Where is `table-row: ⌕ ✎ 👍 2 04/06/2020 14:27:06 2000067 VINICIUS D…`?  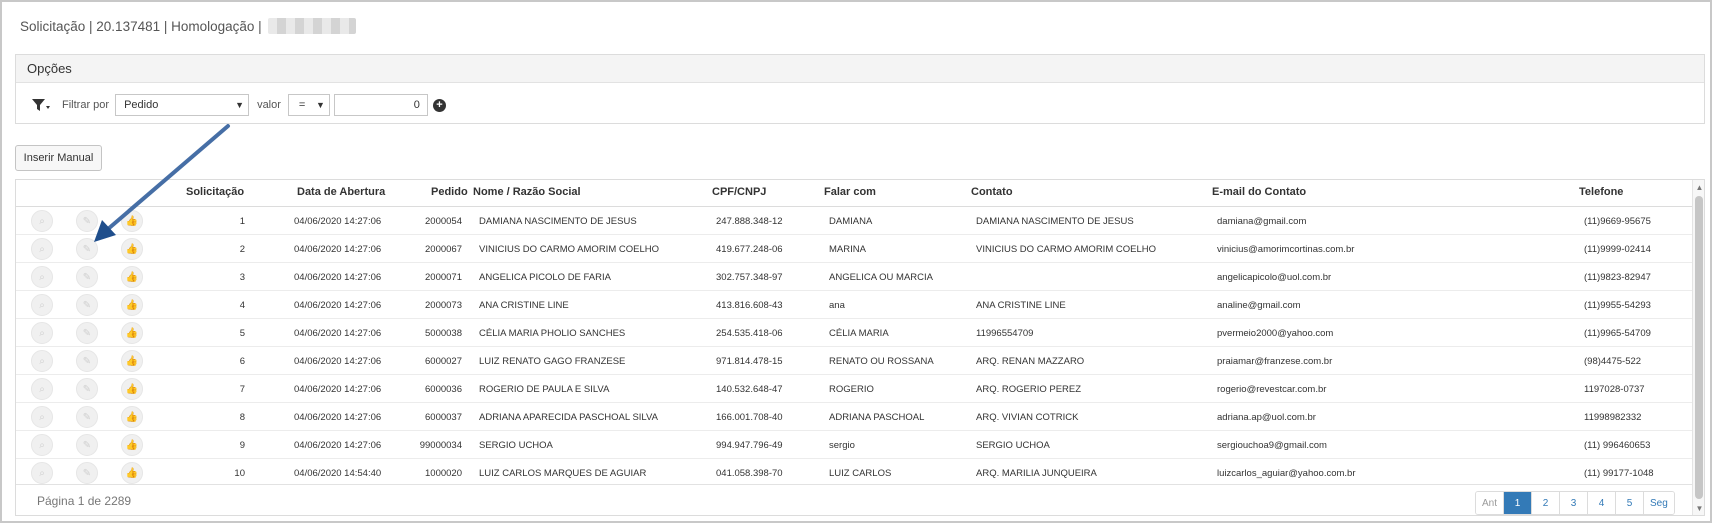
table-row: ⌕ ✎ 👍 2 04/06/2020 14:27:06 2000067 VINICIUS D… is located at coordinates (854, 249).